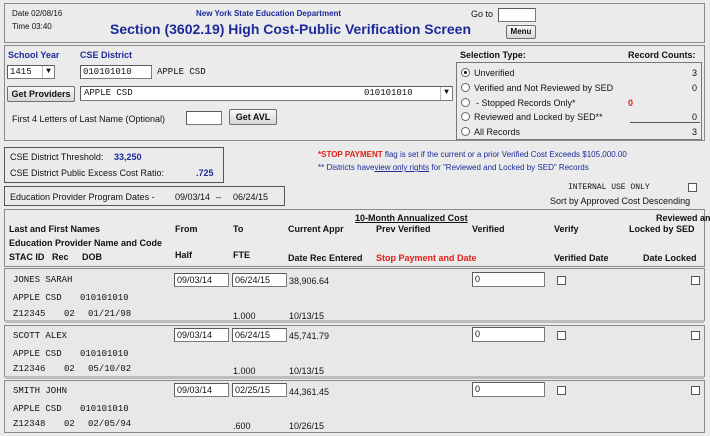 This screenshot has height=436, width=710. Describe the element at coordinates (465, 116) in the screenshot. I see `radio-reviewed-locked` at that location.